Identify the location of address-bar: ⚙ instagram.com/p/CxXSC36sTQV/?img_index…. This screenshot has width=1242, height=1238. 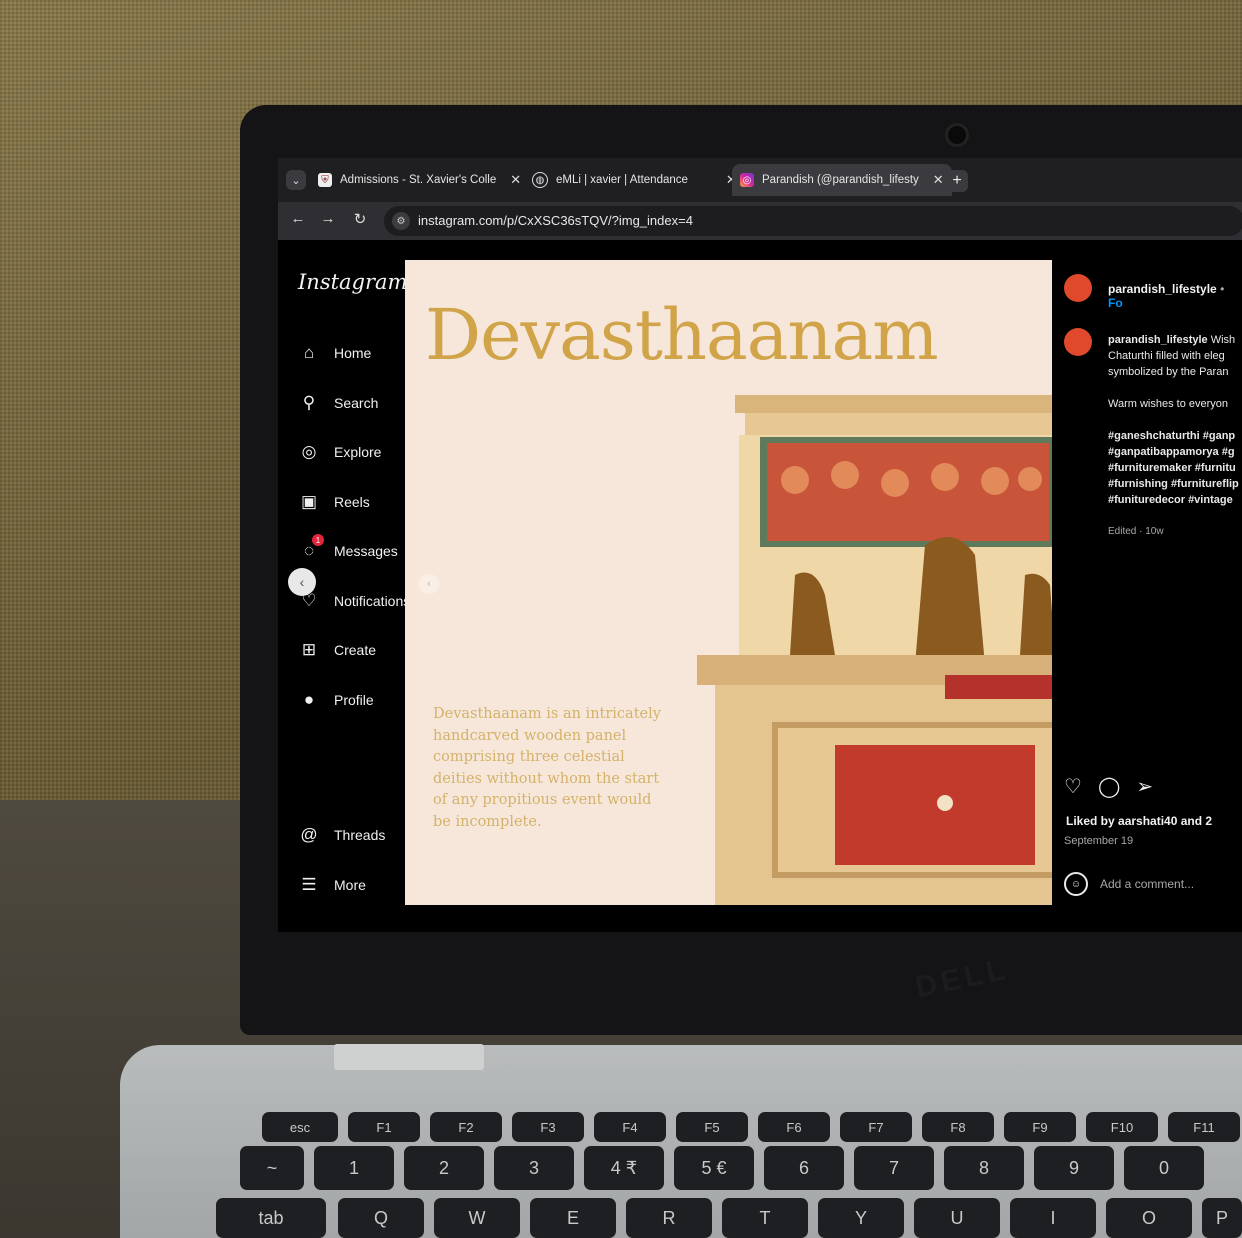
(813, 221).